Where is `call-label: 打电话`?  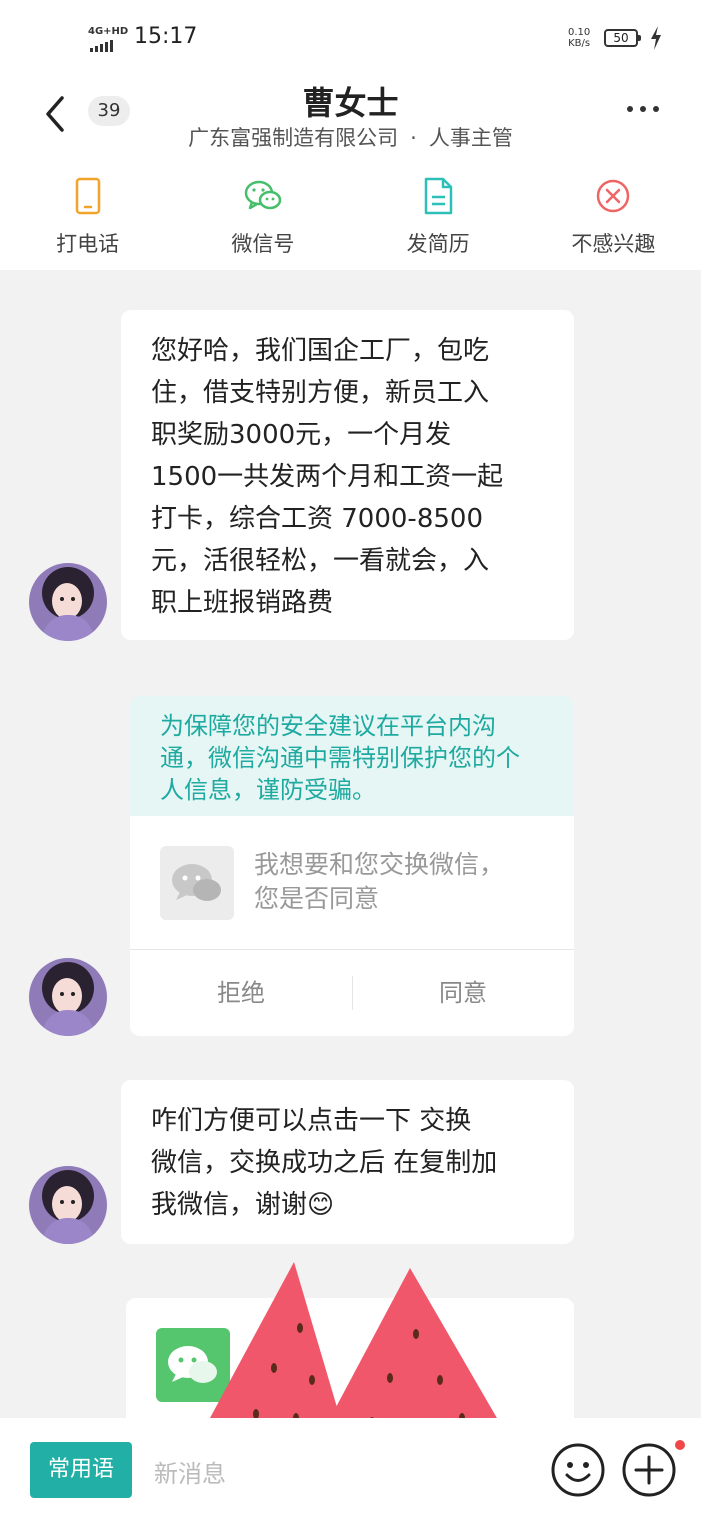 call-label: 打电话 is located at coordinates (88, 244).